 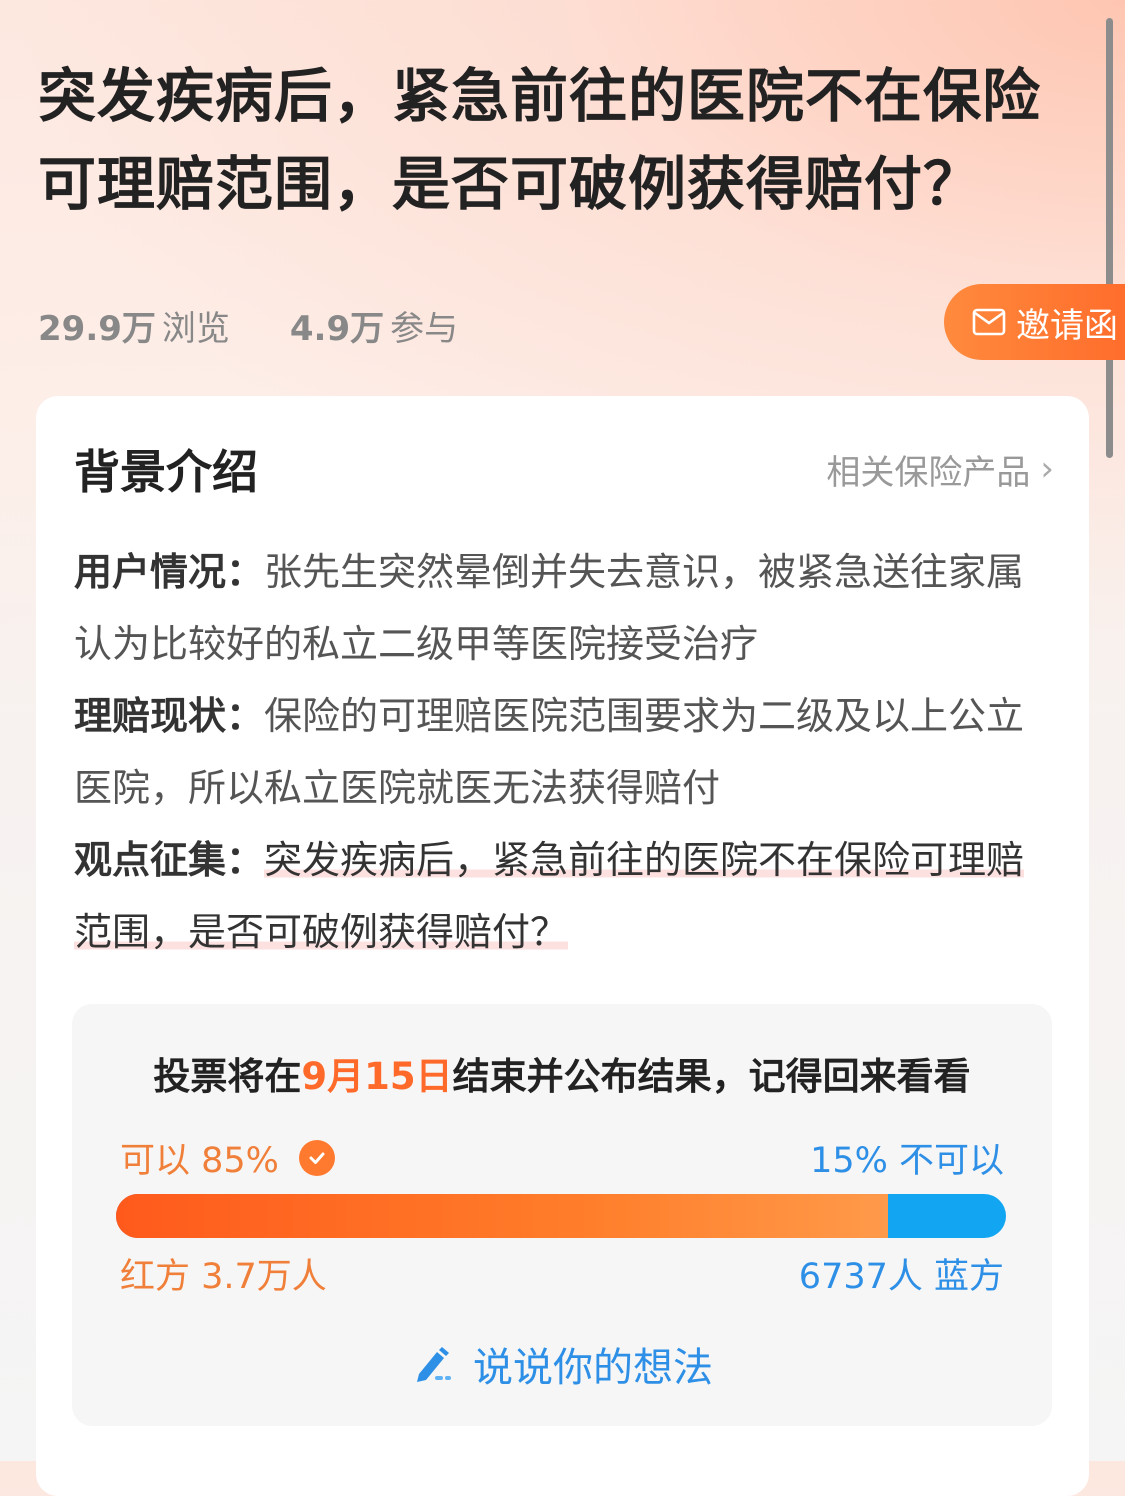 What do you see at coordinates (434, 1364) in the screenshot?
I see `pencil-icon` at bounding box center [434, 1364].